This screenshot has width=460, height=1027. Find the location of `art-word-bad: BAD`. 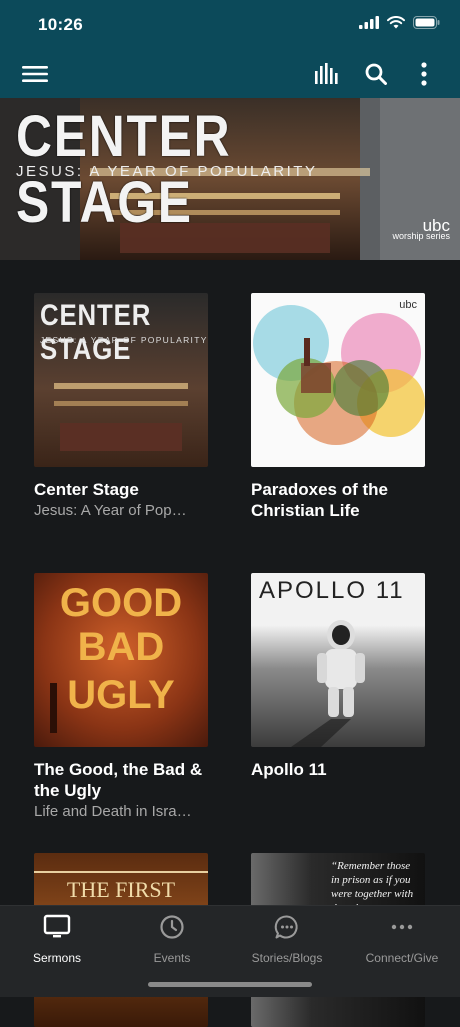

art-word-bad: BAD is located at coordinates (121, 647).